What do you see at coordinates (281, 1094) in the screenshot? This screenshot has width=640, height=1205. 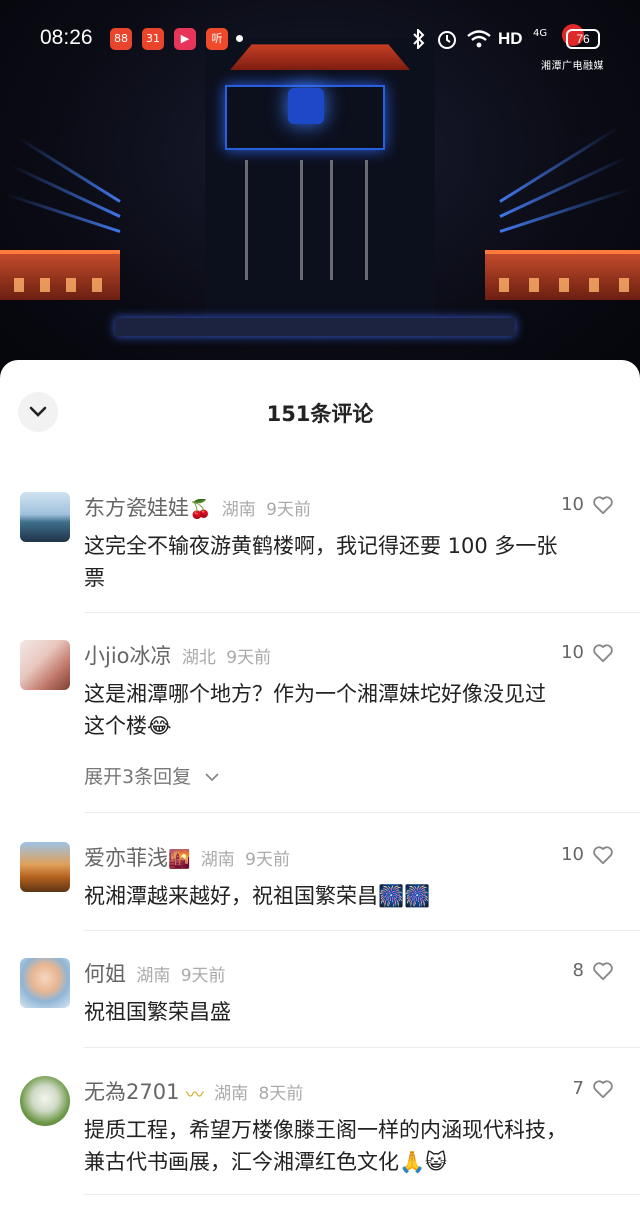 I see `timestamp: 8天前` at bounding box center [281, 1094].